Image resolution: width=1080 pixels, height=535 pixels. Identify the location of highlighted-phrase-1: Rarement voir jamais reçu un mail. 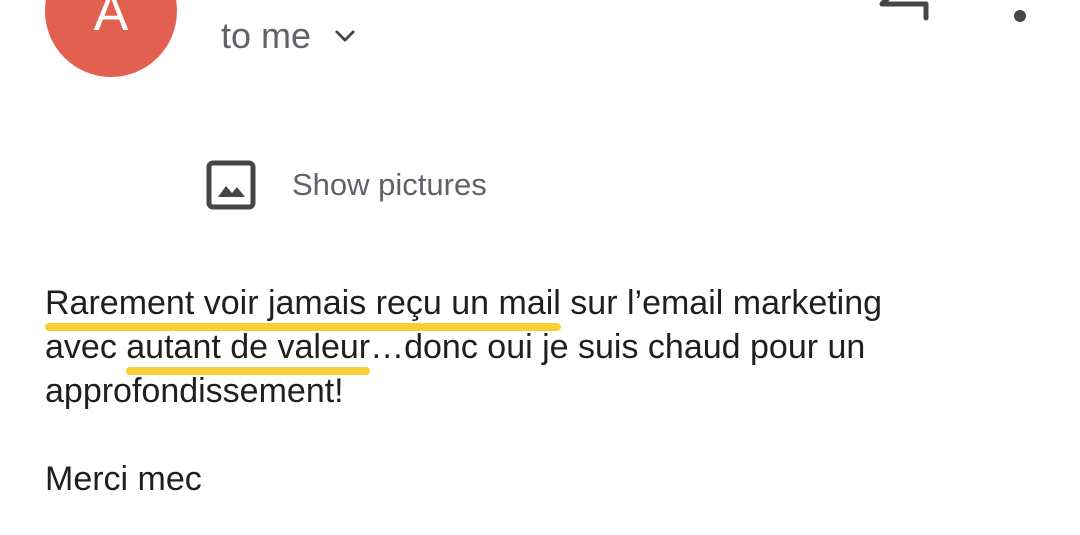
(303, 306).